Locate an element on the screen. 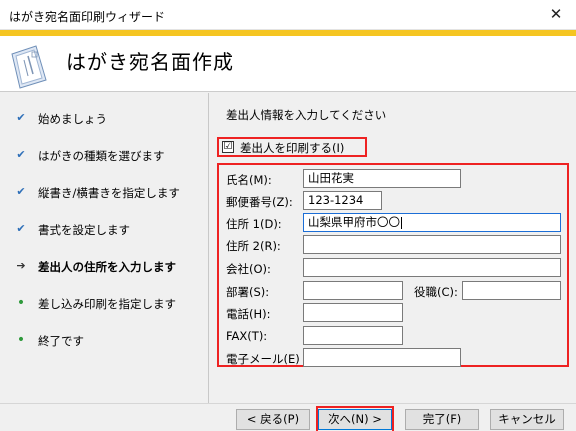 The width and height of the screenshot is (576, 431). step-item: ✔ はがきの種類を選びます is located at coordinates (104, 158).